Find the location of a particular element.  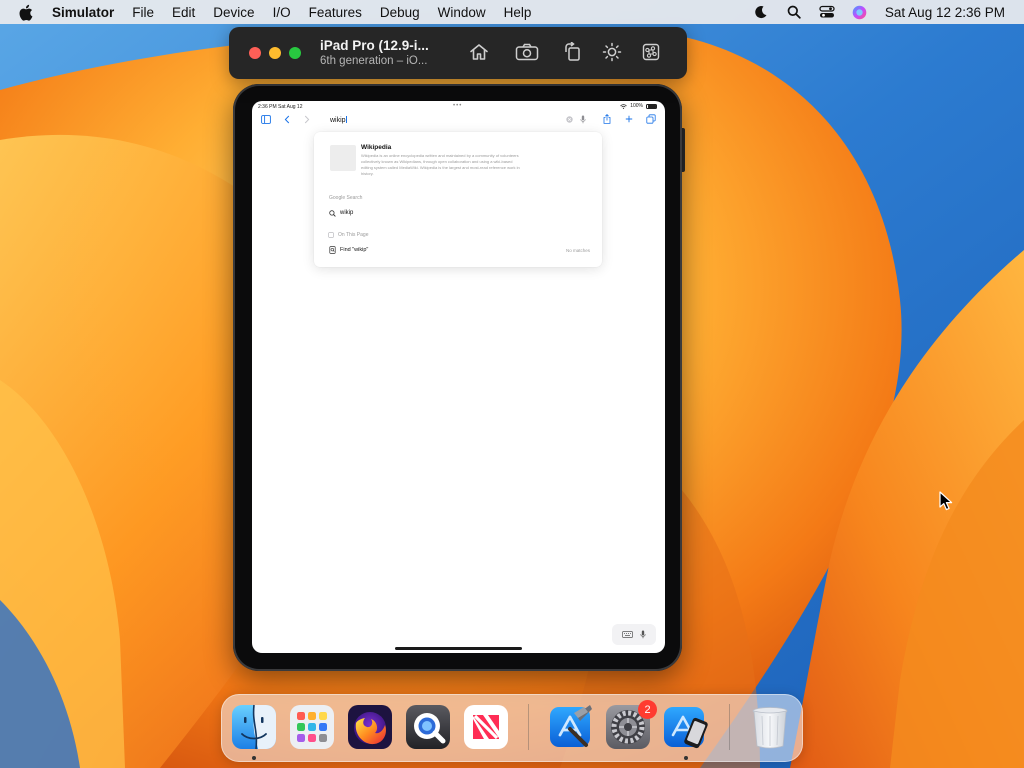

find-in-page-row: Find "wikip" is located at coordinates (354, 250).